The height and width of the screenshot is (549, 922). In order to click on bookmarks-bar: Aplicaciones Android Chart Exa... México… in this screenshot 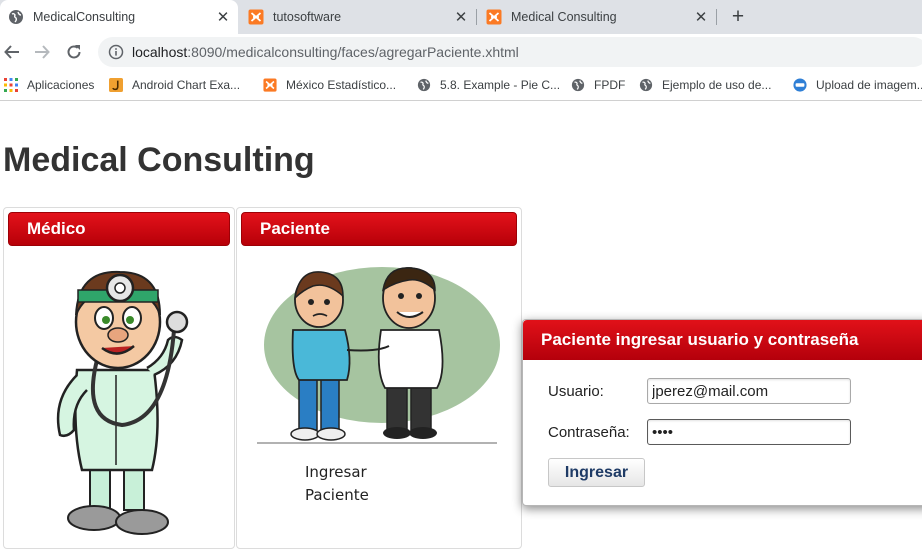, I will do `click(461, 85)`.